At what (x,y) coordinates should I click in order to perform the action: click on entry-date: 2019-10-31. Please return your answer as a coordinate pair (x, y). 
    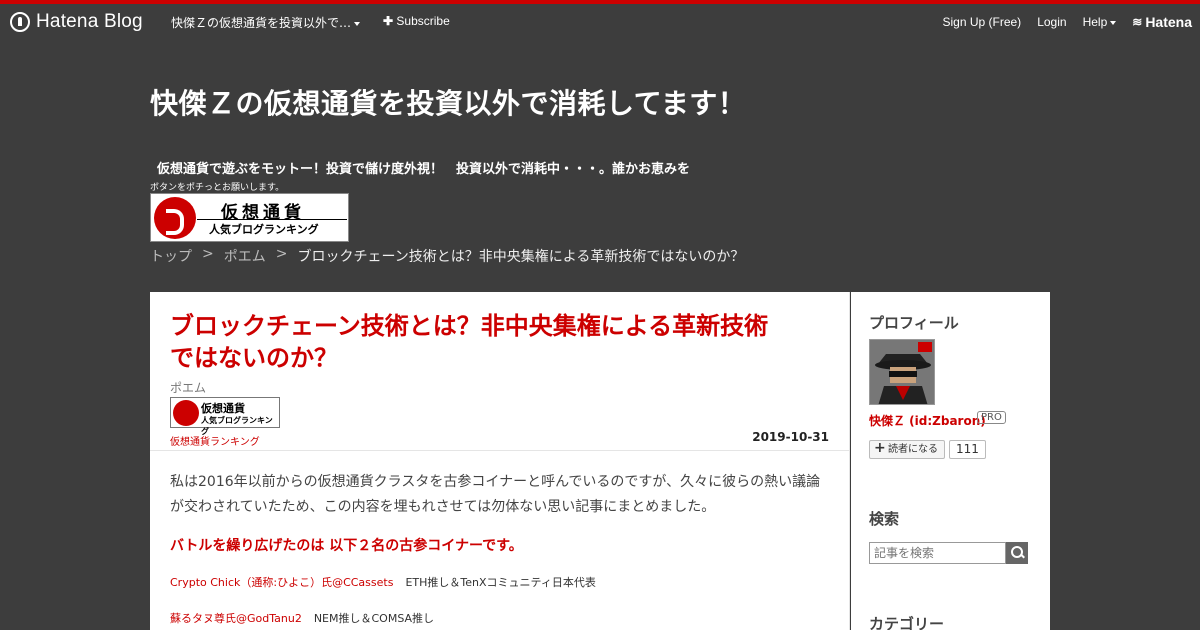
    Looking at the image, I should click on (790, 437).